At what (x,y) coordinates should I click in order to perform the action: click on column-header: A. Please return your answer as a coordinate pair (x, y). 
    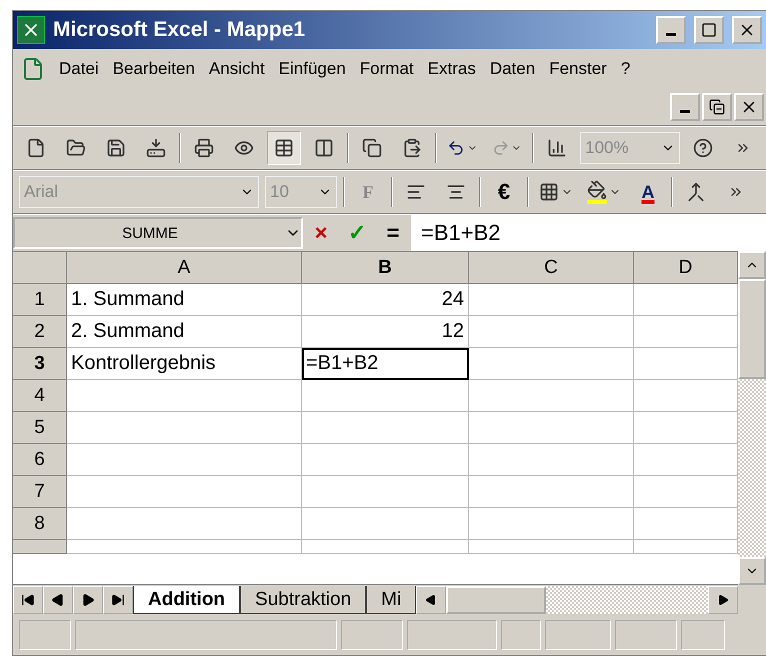
    Looking at the image, I should click on (184, 268).